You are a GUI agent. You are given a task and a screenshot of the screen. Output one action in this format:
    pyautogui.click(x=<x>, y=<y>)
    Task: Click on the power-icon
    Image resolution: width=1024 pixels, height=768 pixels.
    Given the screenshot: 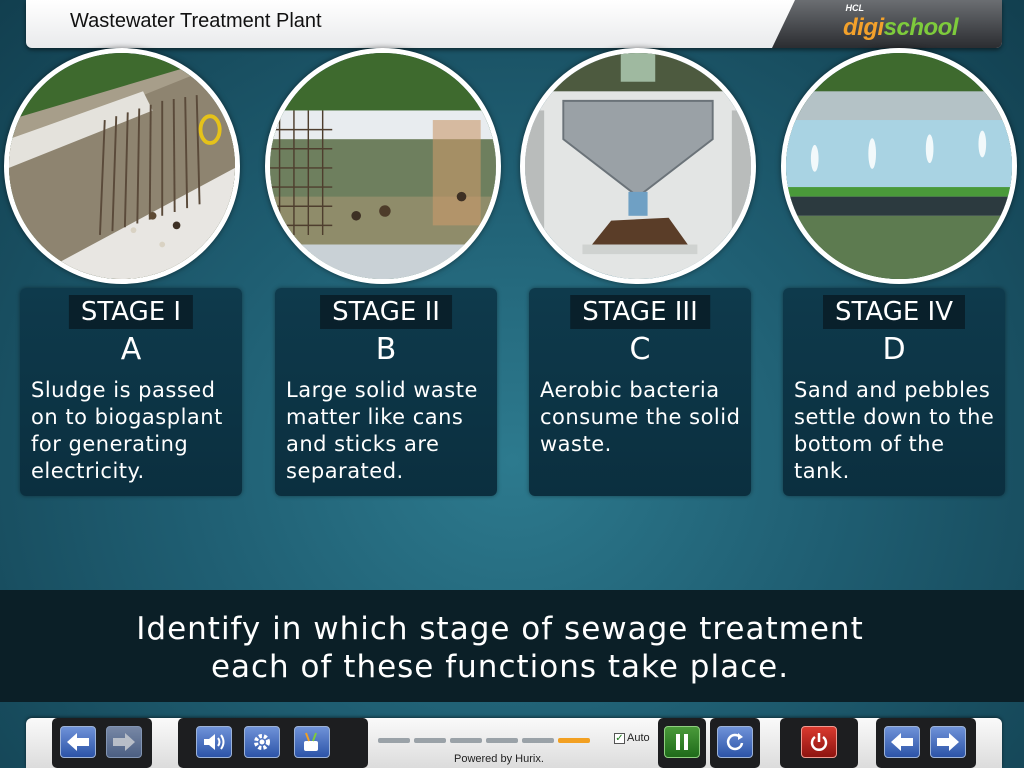 What is the action you would take?
    pyautogui.click(x=819, y=742)
    